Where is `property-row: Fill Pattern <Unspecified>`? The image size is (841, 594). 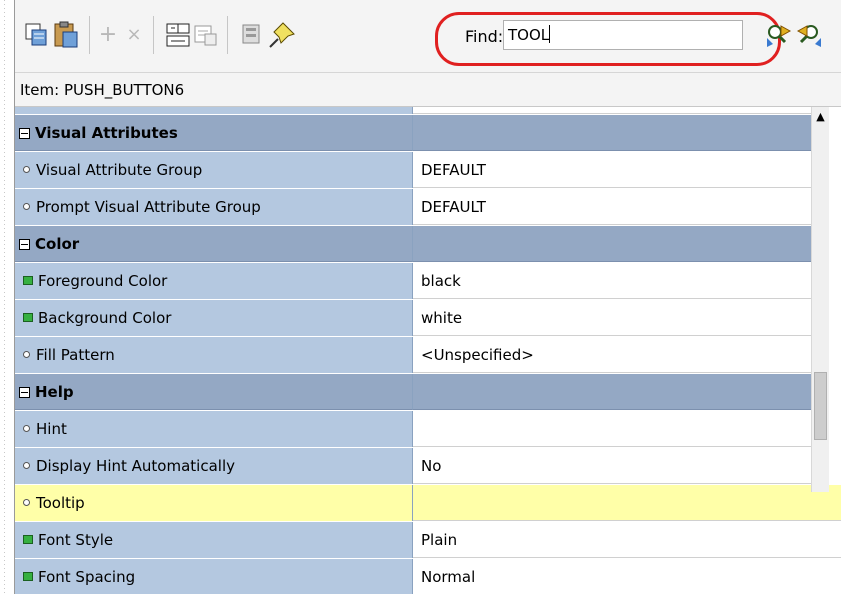
property-row: Fill Pattern <Unspecified> is located at coordinates (428, 355).